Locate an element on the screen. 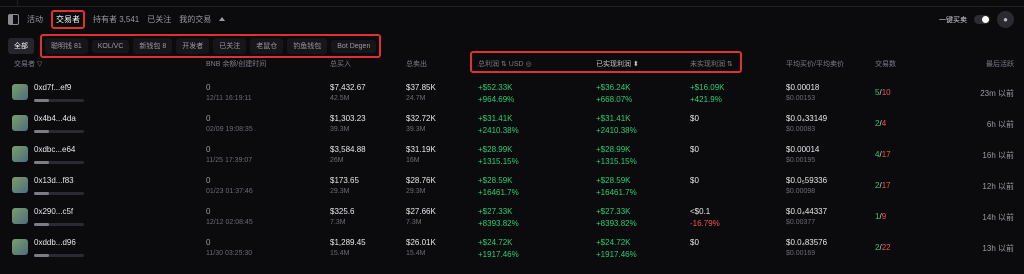 This screenshot has width=1024, height=274. cell-bought: $7,432.67 is located at coordinates (348, 87).